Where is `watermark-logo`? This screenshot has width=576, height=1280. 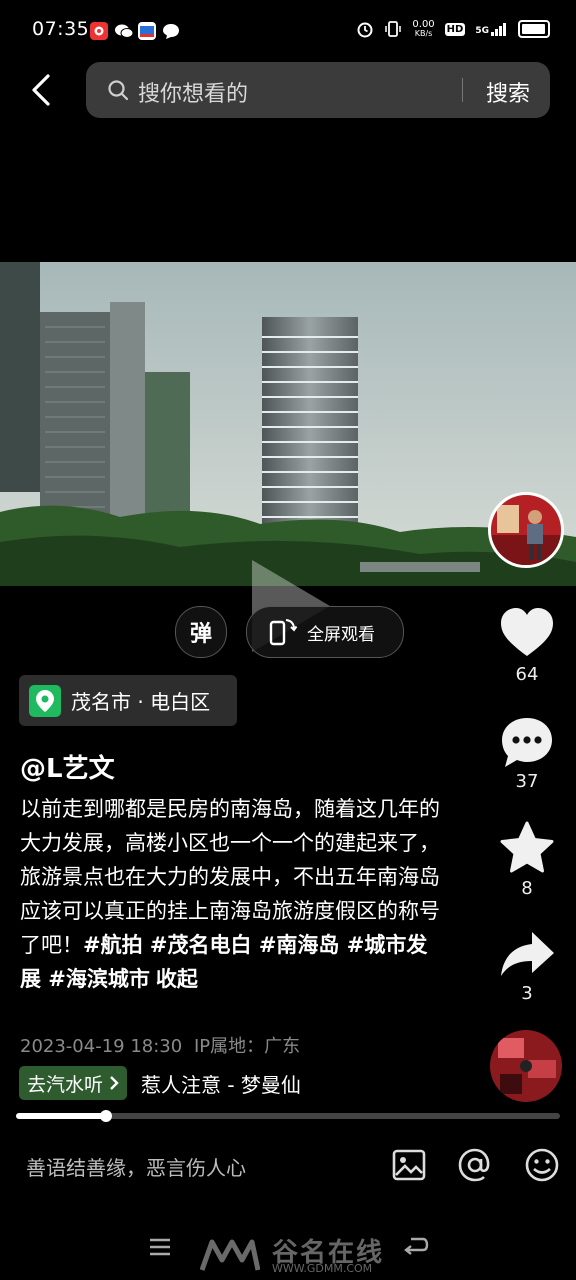
watermark-logo is located at coordinates (230, 1255).